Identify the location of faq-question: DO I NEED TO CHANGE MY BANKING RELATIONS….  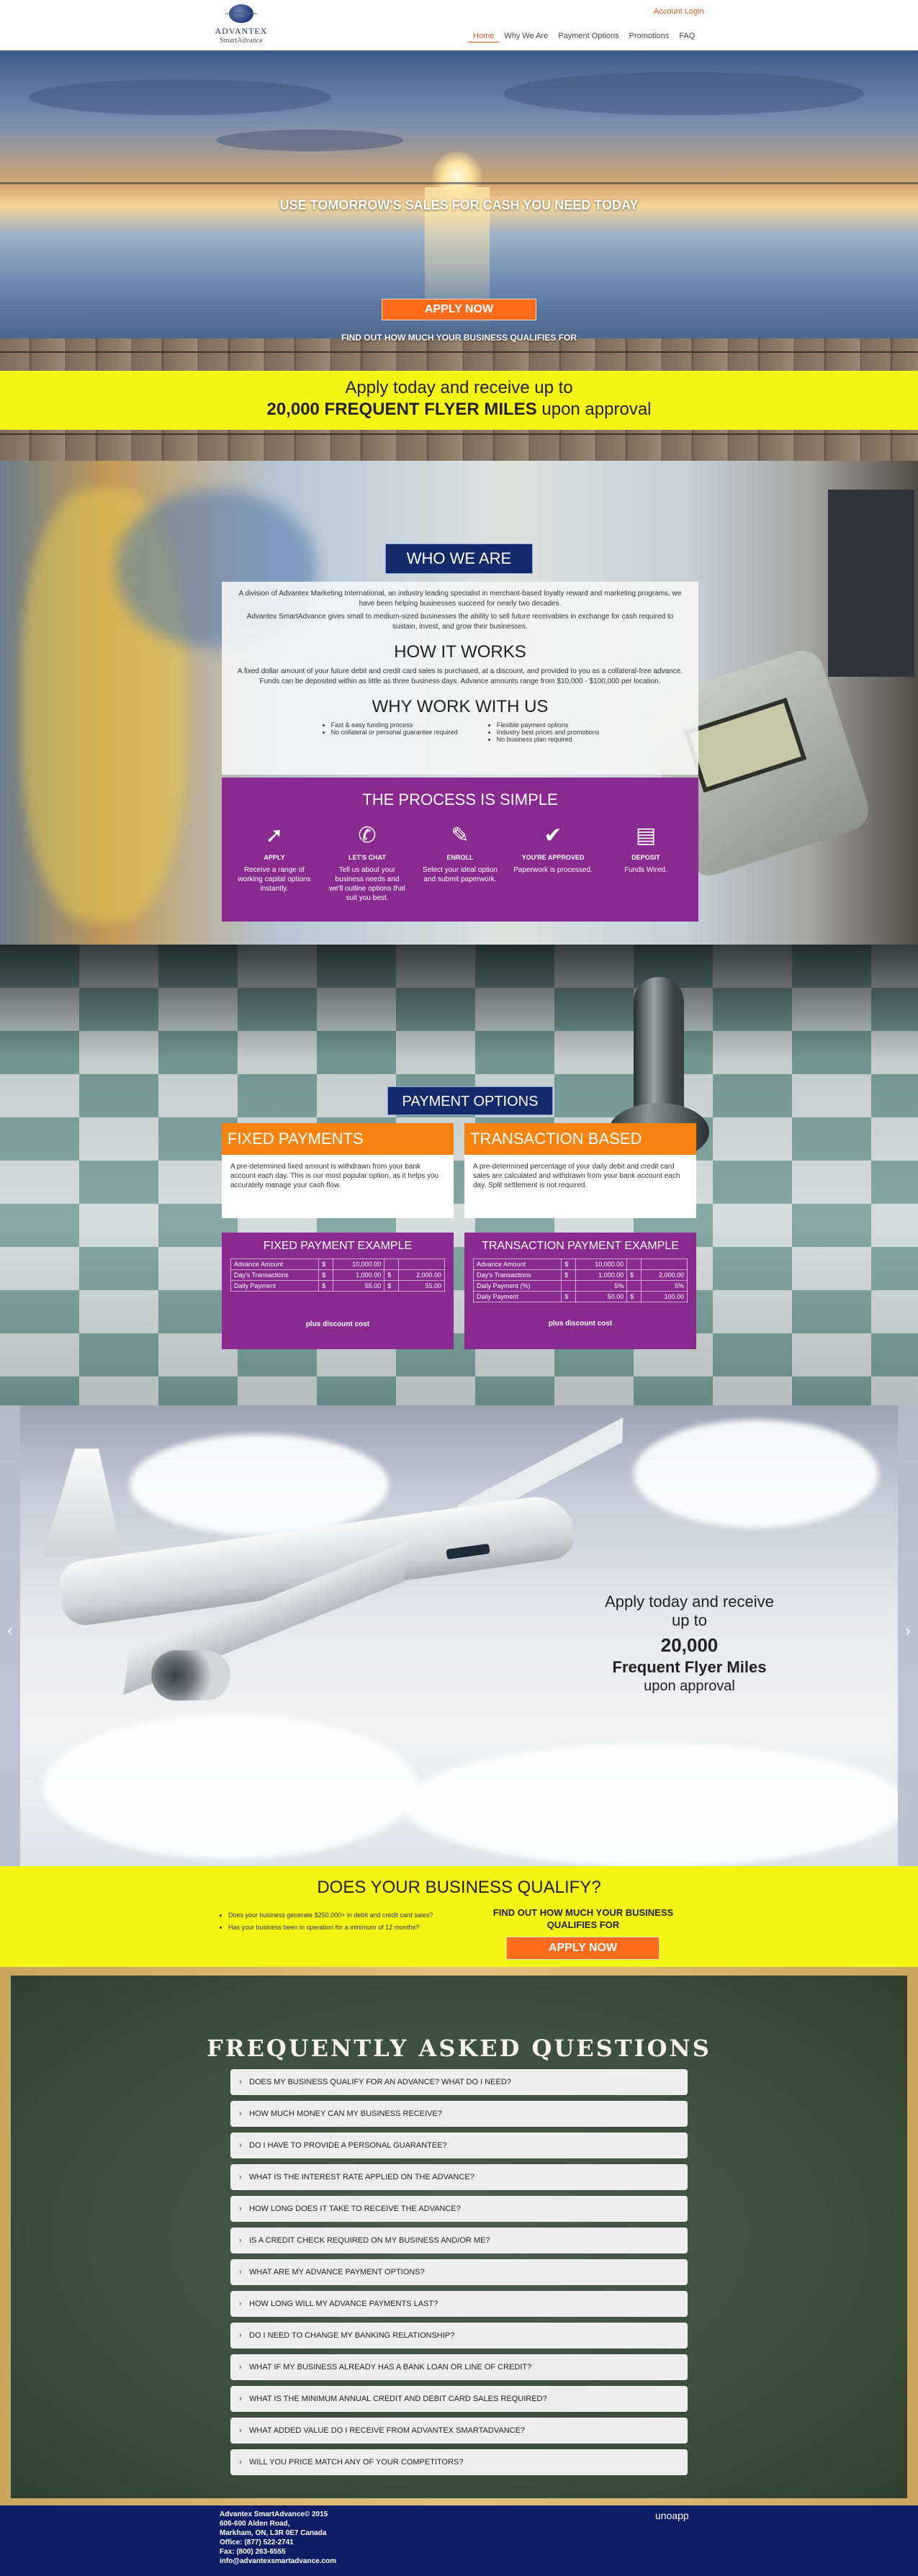
(352, 2335).